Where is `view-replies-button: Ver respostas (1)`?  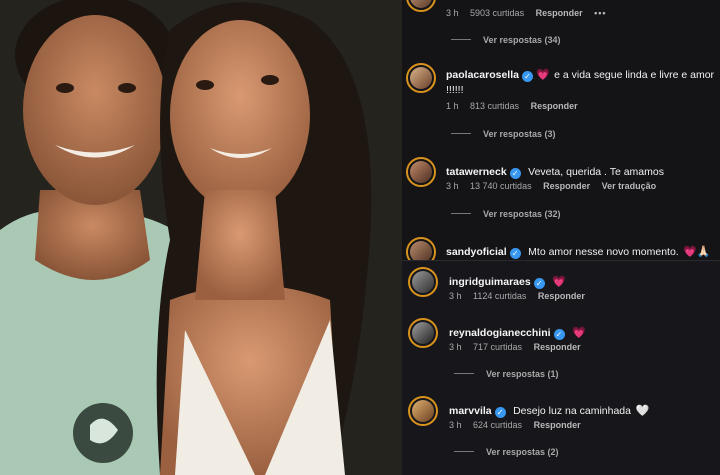 view-replies-button: Ver respostas (1) is located at coordinates (506, 374).